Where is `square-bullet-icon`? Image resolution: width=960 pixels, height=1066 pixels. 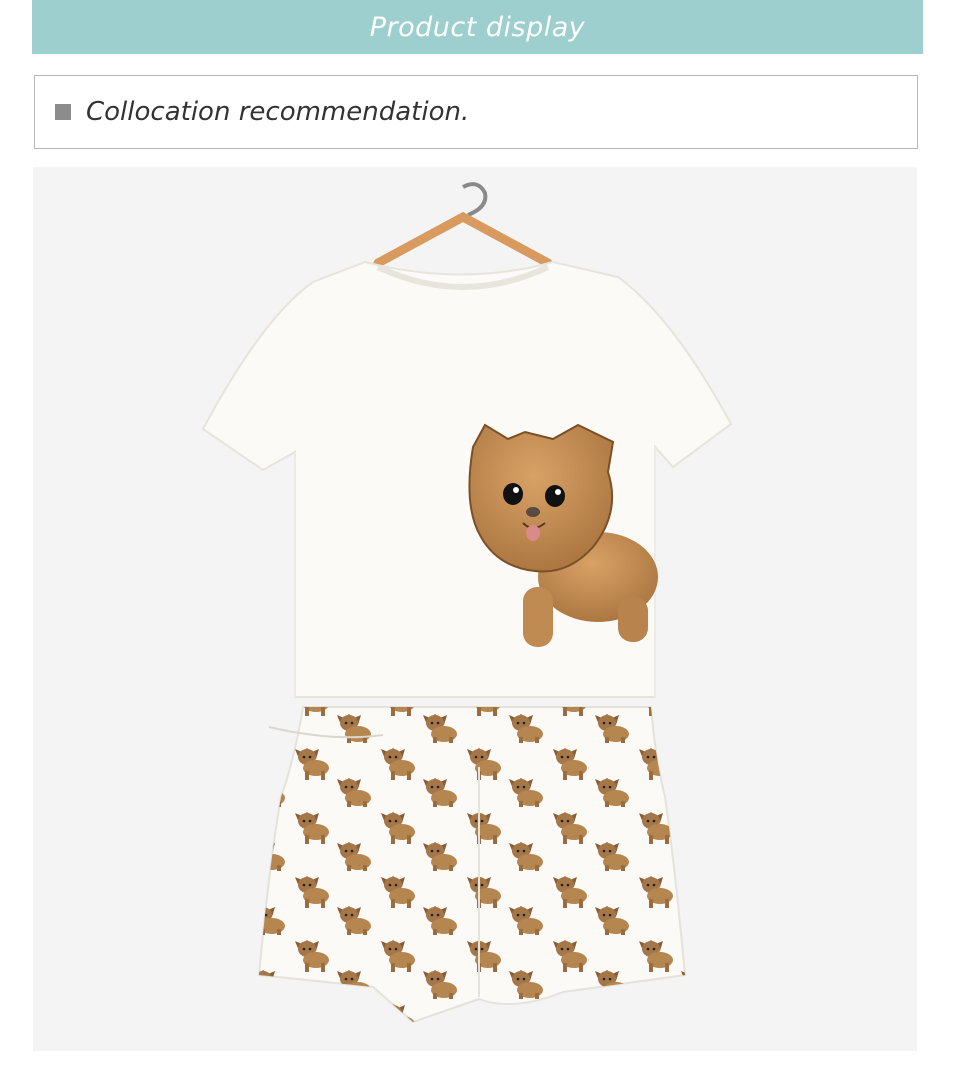
square-bullet-icon is located at coordinates (63, 112).